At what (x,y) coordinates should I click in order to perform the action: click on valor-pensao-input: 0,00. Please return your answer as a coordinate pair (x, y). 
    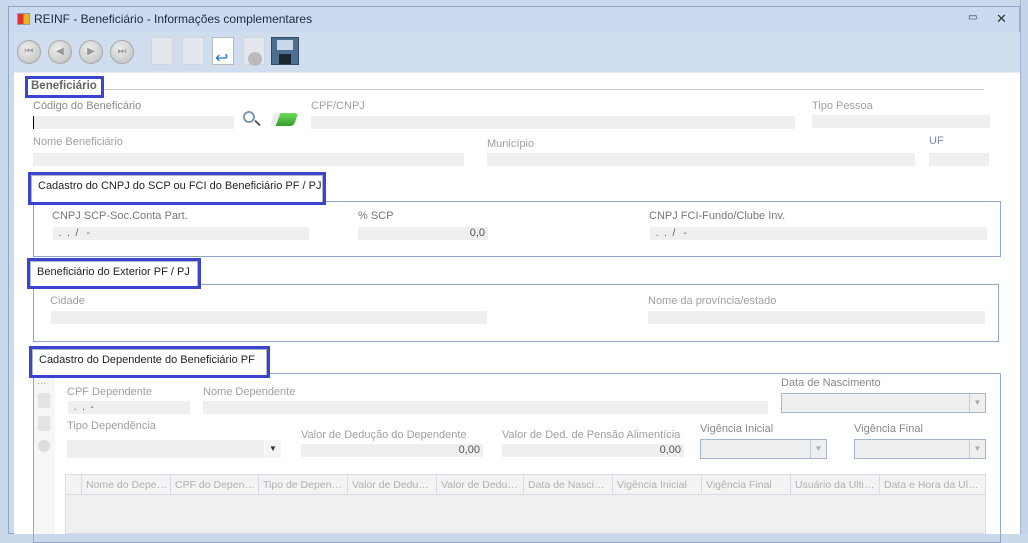
    Looking at the image, I should click on (593, 450).